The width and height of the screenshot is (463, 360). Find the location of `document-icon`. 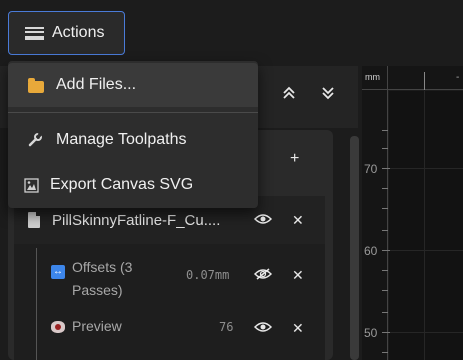

document-icon is located at coordinates (34, 220).